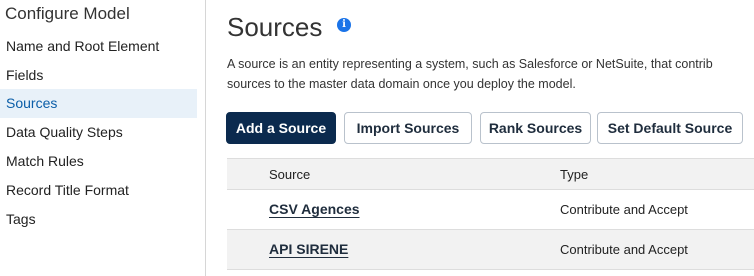  Describe the element at coordinates (98, 46) in the screenshot. I see `sidebar-item-name-and-root-element: Name and Root Element` at that location.